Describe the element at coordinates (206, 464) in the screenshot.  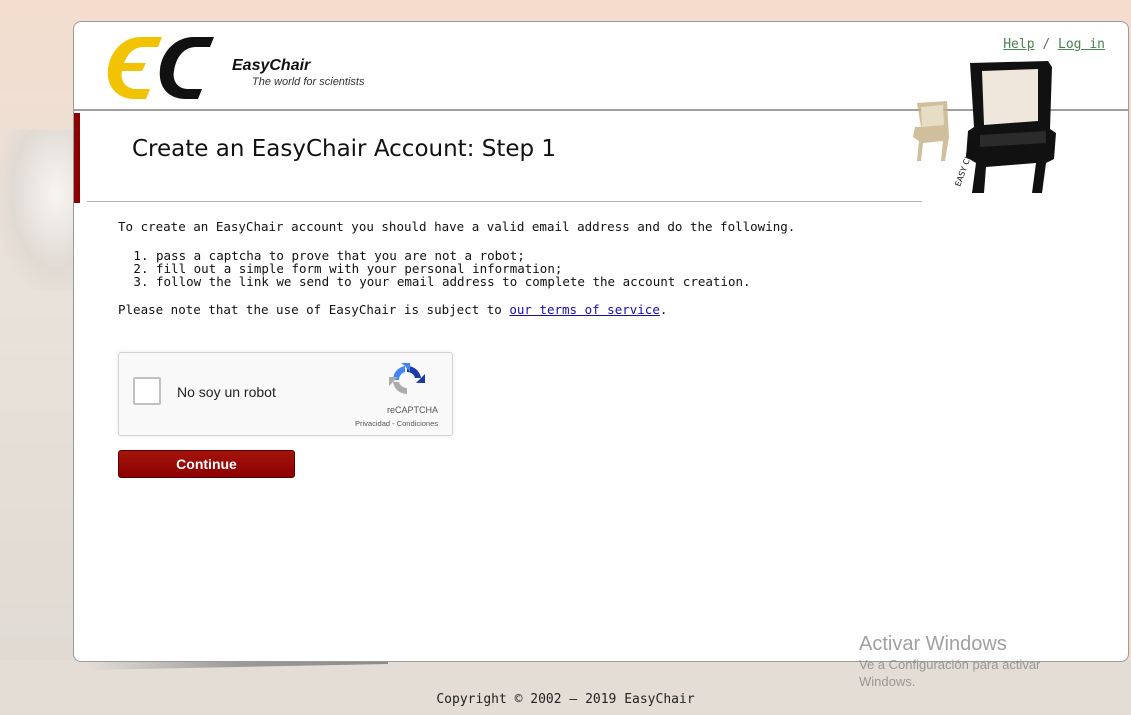
I see `continue-button: Continue` at that location.